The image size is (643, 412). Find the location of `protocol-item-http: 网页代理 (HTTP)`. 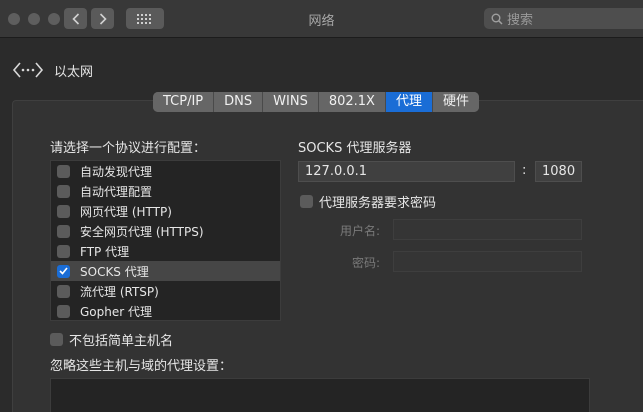

protocol-item-http: 网页代理 (HTTP) is located at coordinates (165, 211).